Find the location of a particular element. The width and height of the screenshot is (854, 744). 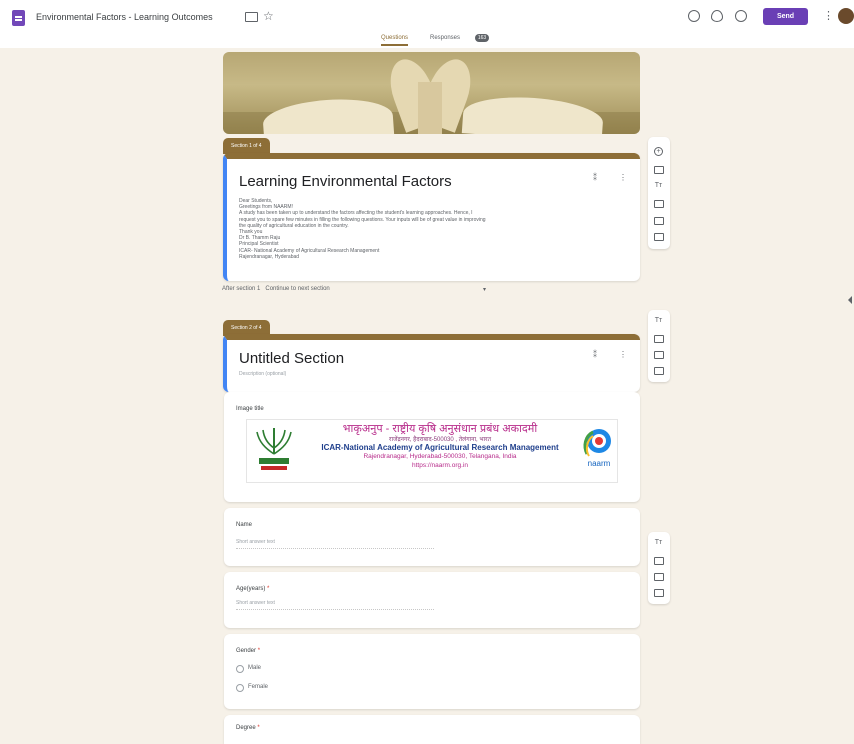

gear-icon is located at coordinates (741, 16).